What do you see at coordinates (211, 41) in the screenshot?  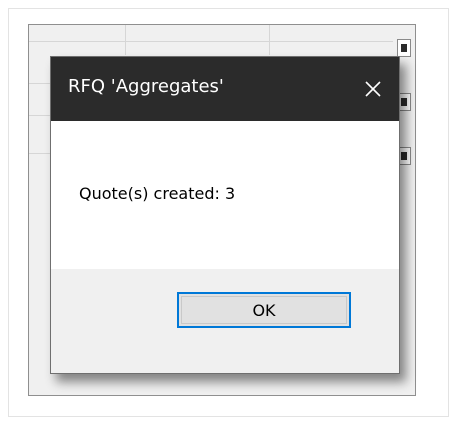 I see `background-grid-line` at bounding box center [211, 41].